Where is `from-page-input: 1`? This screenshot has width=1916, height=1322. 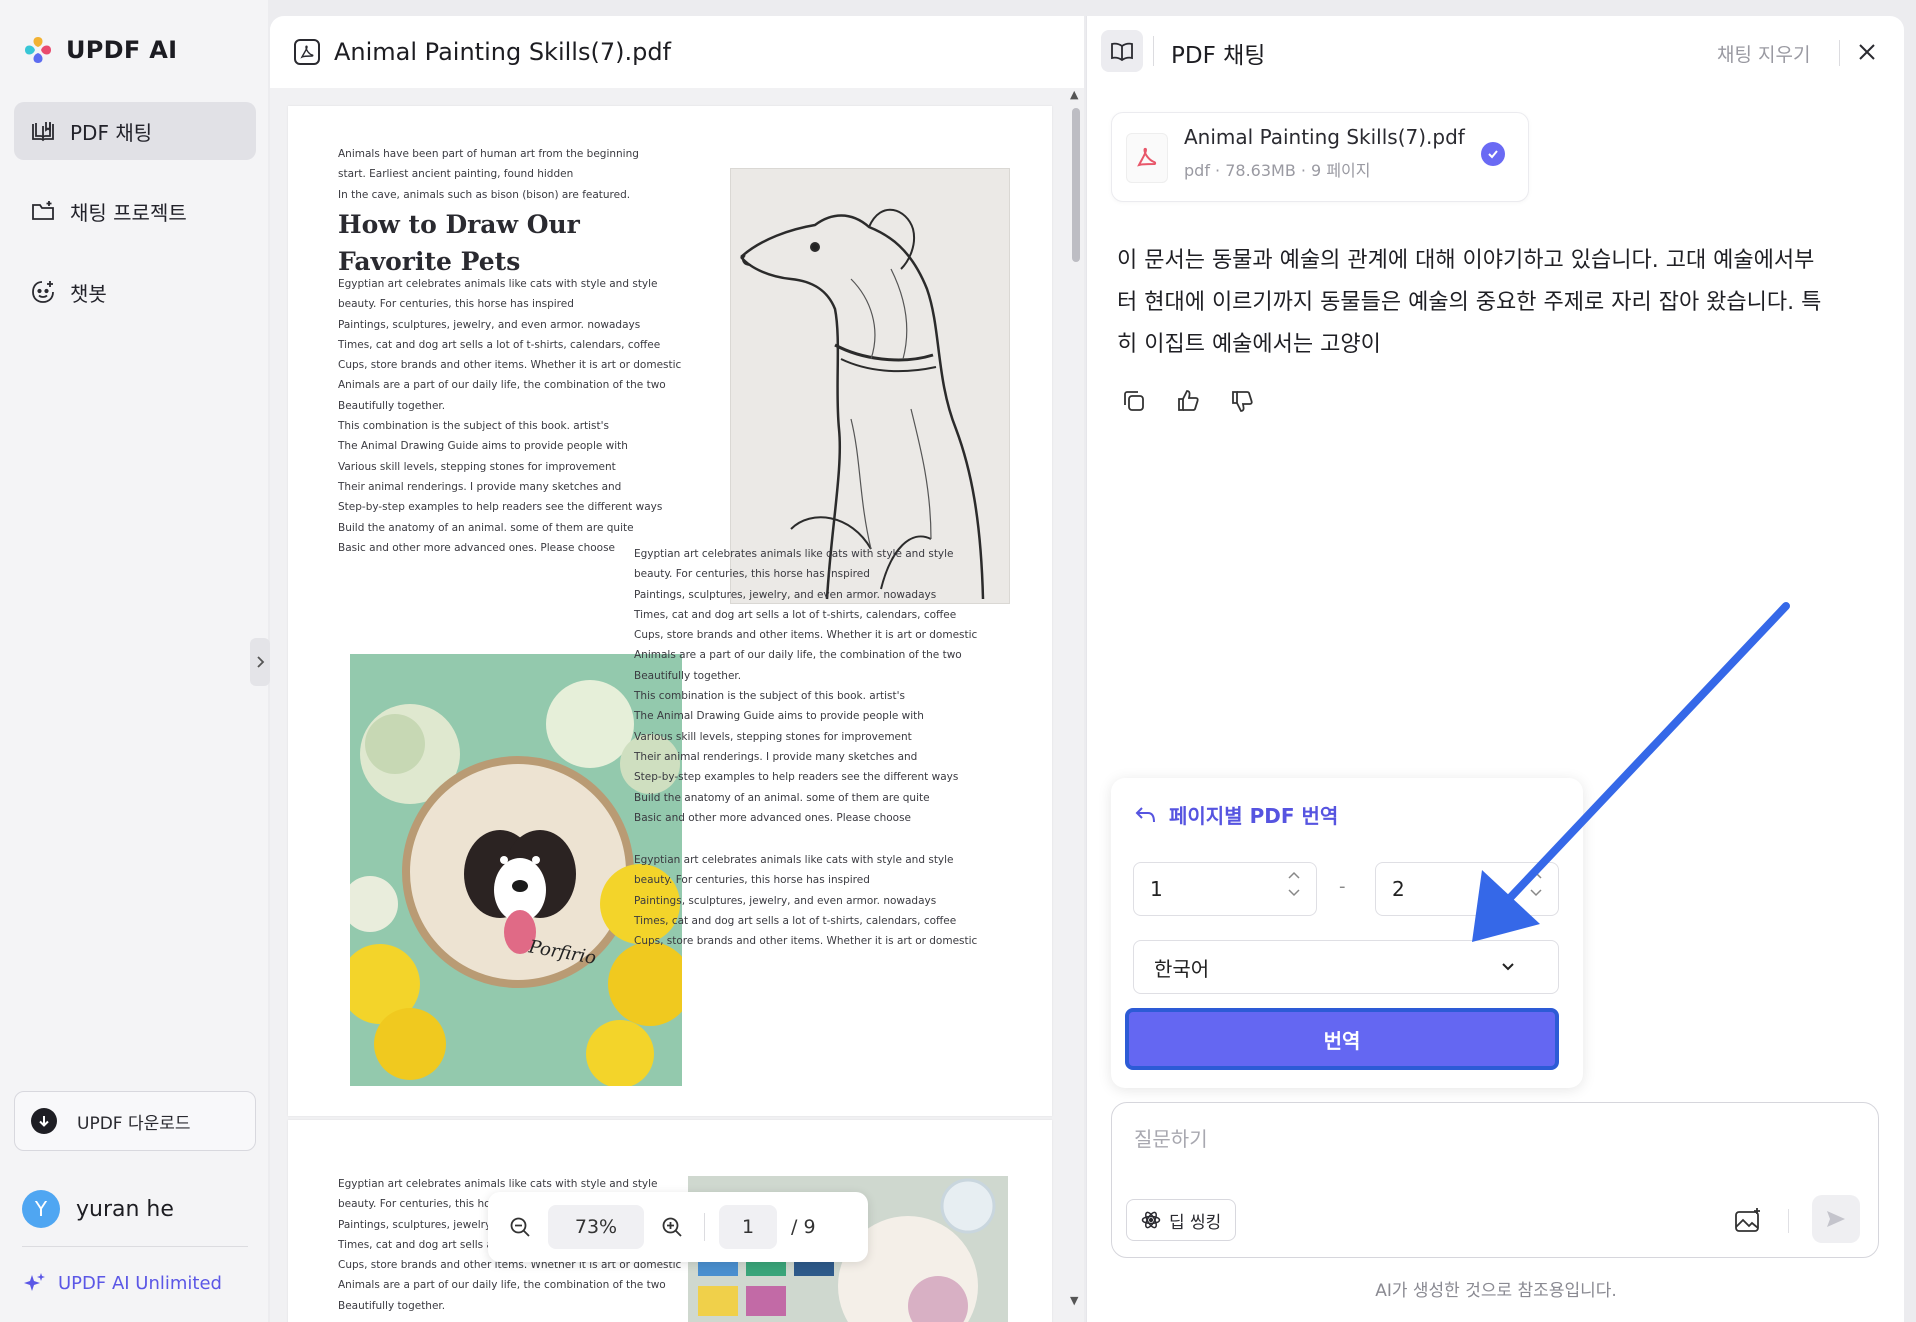 from-page-input: 1 is located at coordinates (1225, 889).